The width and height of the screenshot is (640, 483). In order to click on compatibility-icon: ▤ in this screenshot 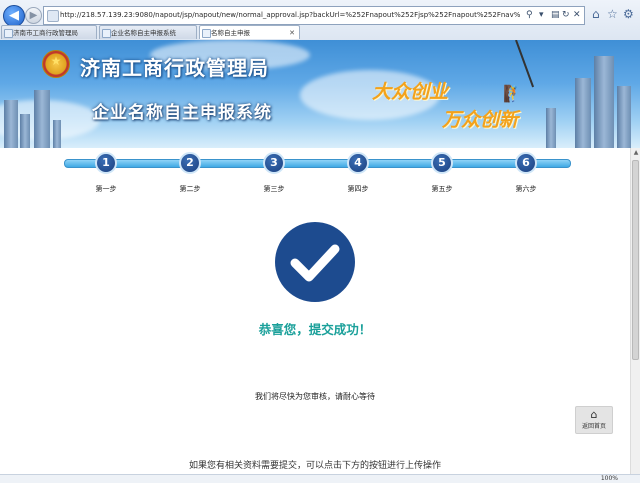, I will do `click(555, 15)`.